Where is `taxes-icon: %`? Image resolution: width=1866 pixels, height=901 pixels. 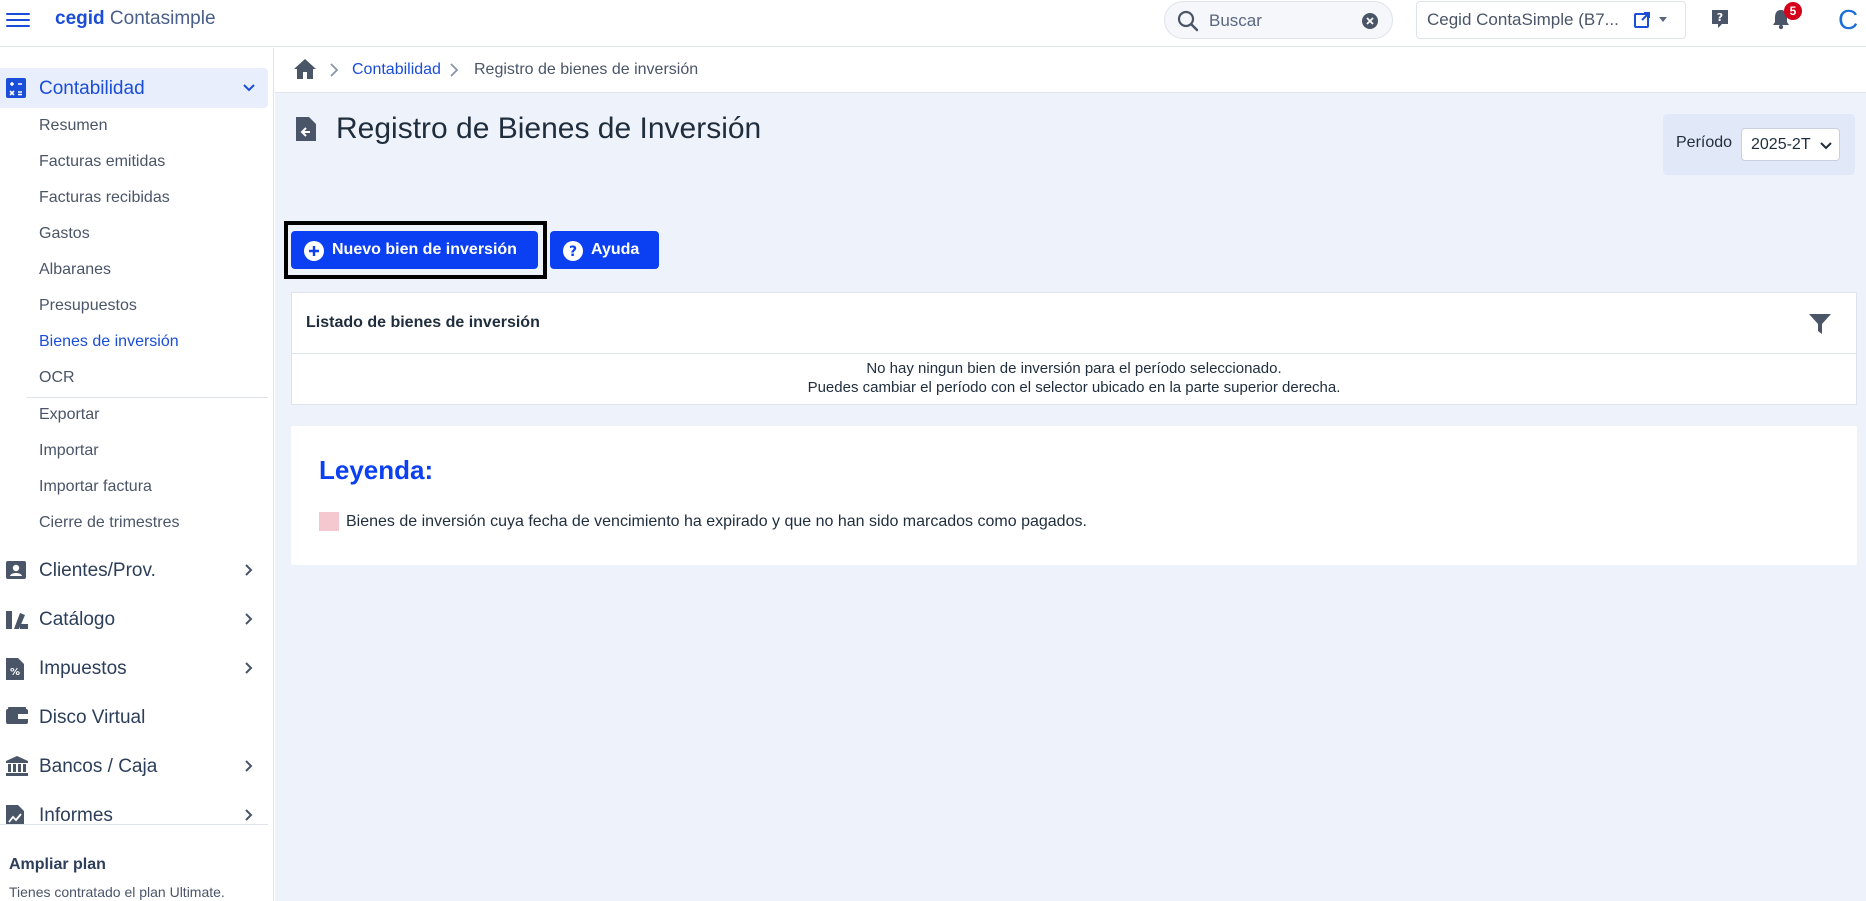
taxes-icon: % is located at coordinates (15, 669).